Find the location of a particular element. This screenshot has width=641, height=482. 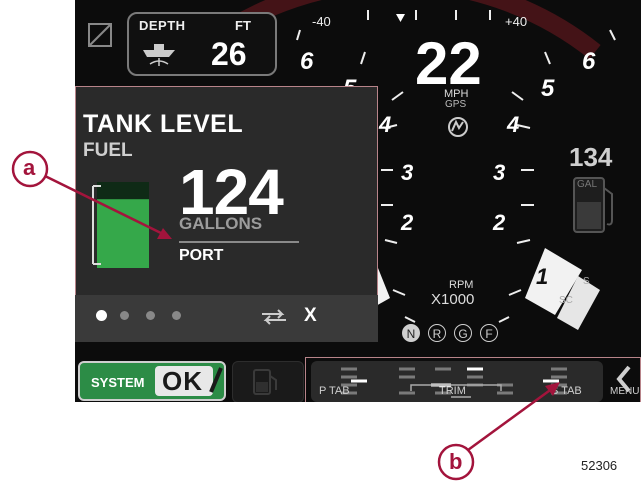

callout-b-label: b is located at coordinates (456, 461).